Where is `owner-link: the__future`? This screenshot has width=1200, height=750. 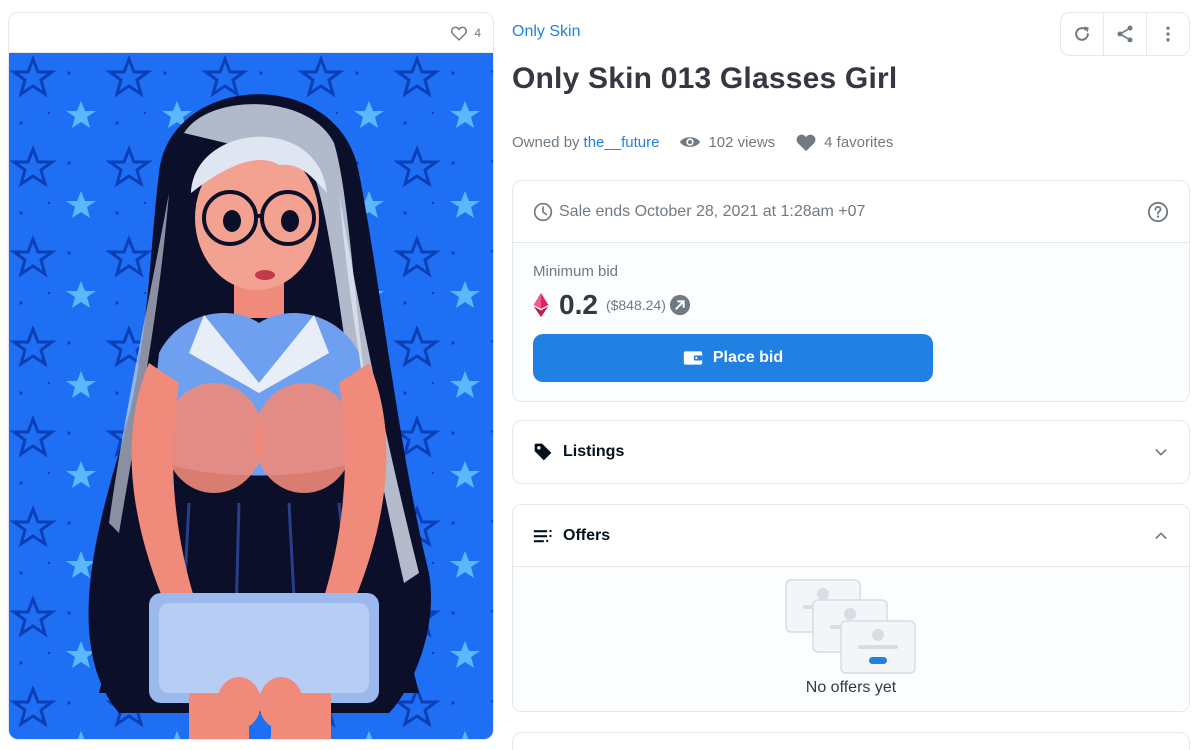 owner-link: the__future is located at coordinates (622, 142).